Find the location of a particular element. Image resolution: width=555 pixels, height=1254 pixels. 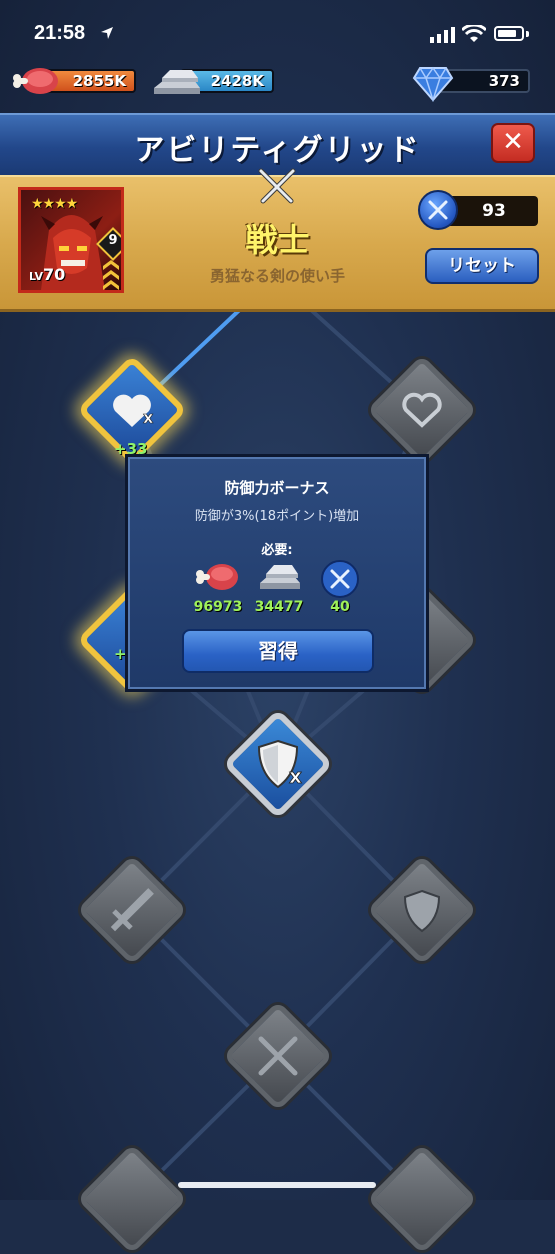

location-arrow-icon is located at coordinates (107, 33).